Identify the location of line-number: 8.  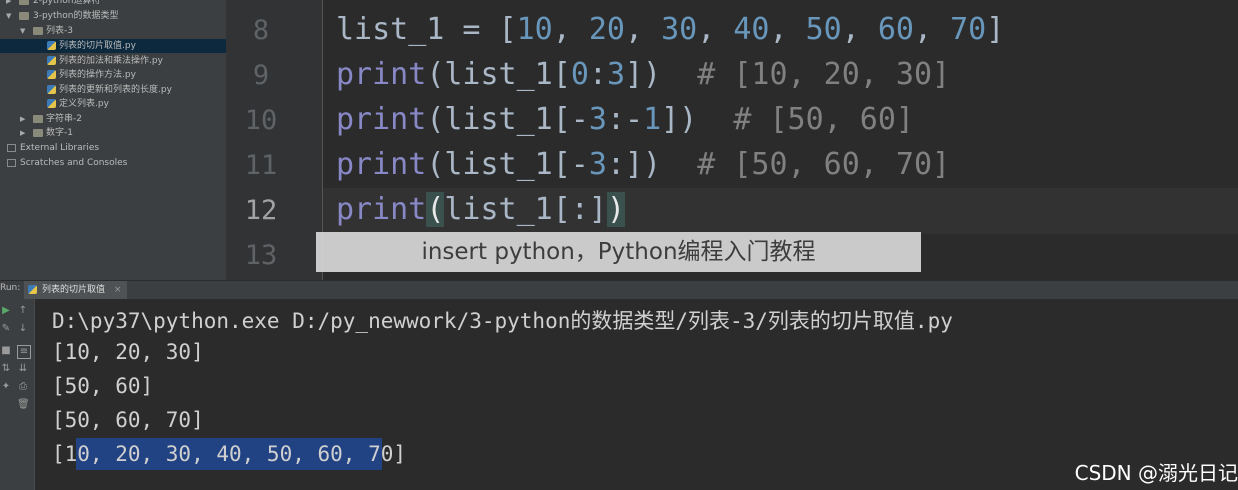
(261, 30).